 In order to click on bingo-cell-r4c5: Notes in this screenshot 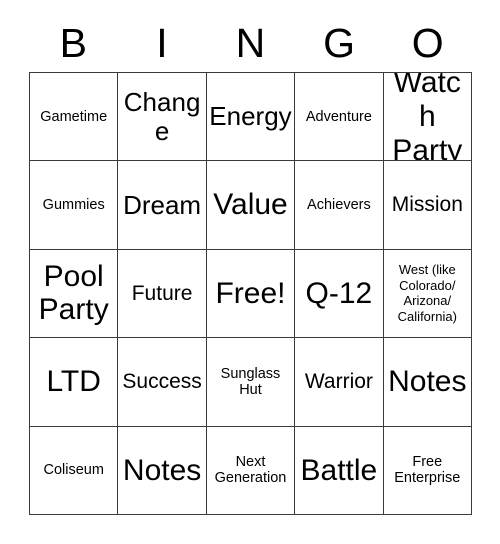, I will do `click(427, 382)`.